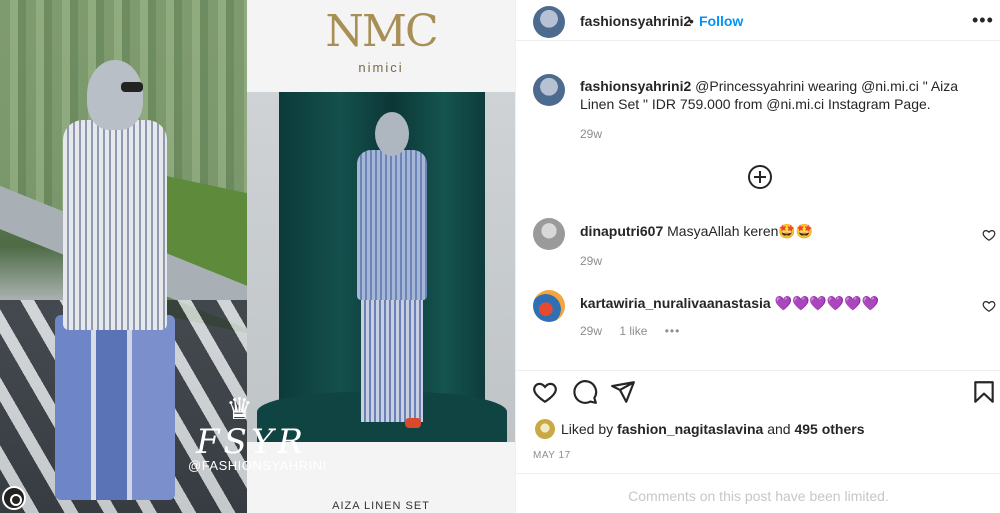 Image resolution: width=1000 pixels, height=513 pixels. What do you see at coordinates (621, 231) in the screenshot?
I see `commenter-username: dinaputri607` at bounding box center [621, 231].